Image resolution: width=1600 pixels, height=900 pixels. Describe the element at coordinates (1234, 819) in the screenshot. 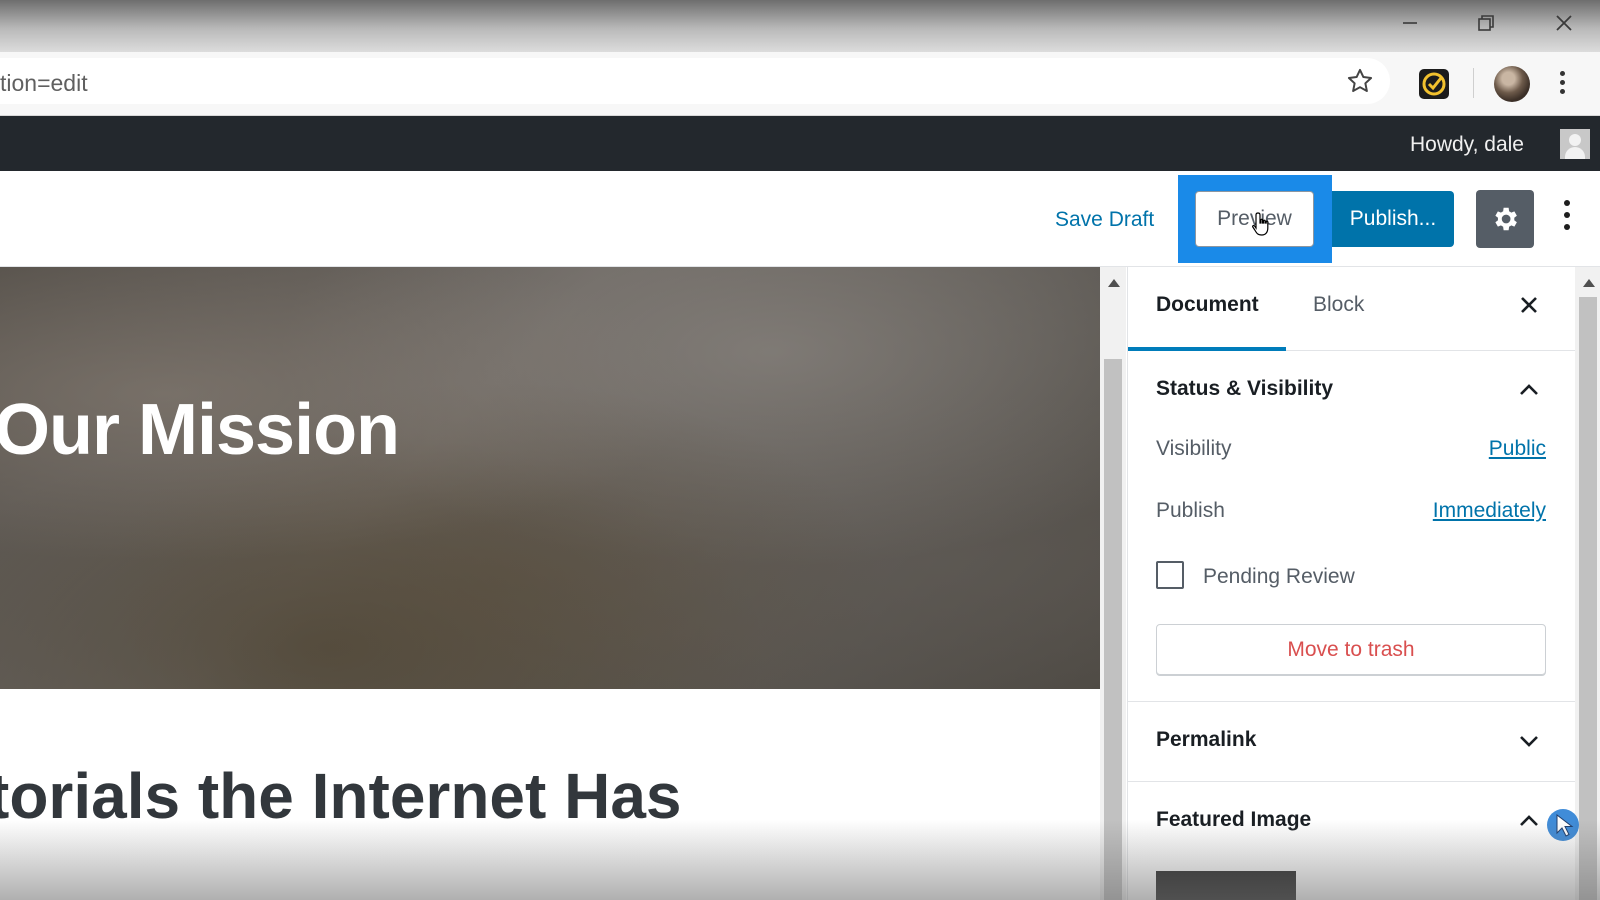

I see `featured-image-title: Featured Image` at that location.